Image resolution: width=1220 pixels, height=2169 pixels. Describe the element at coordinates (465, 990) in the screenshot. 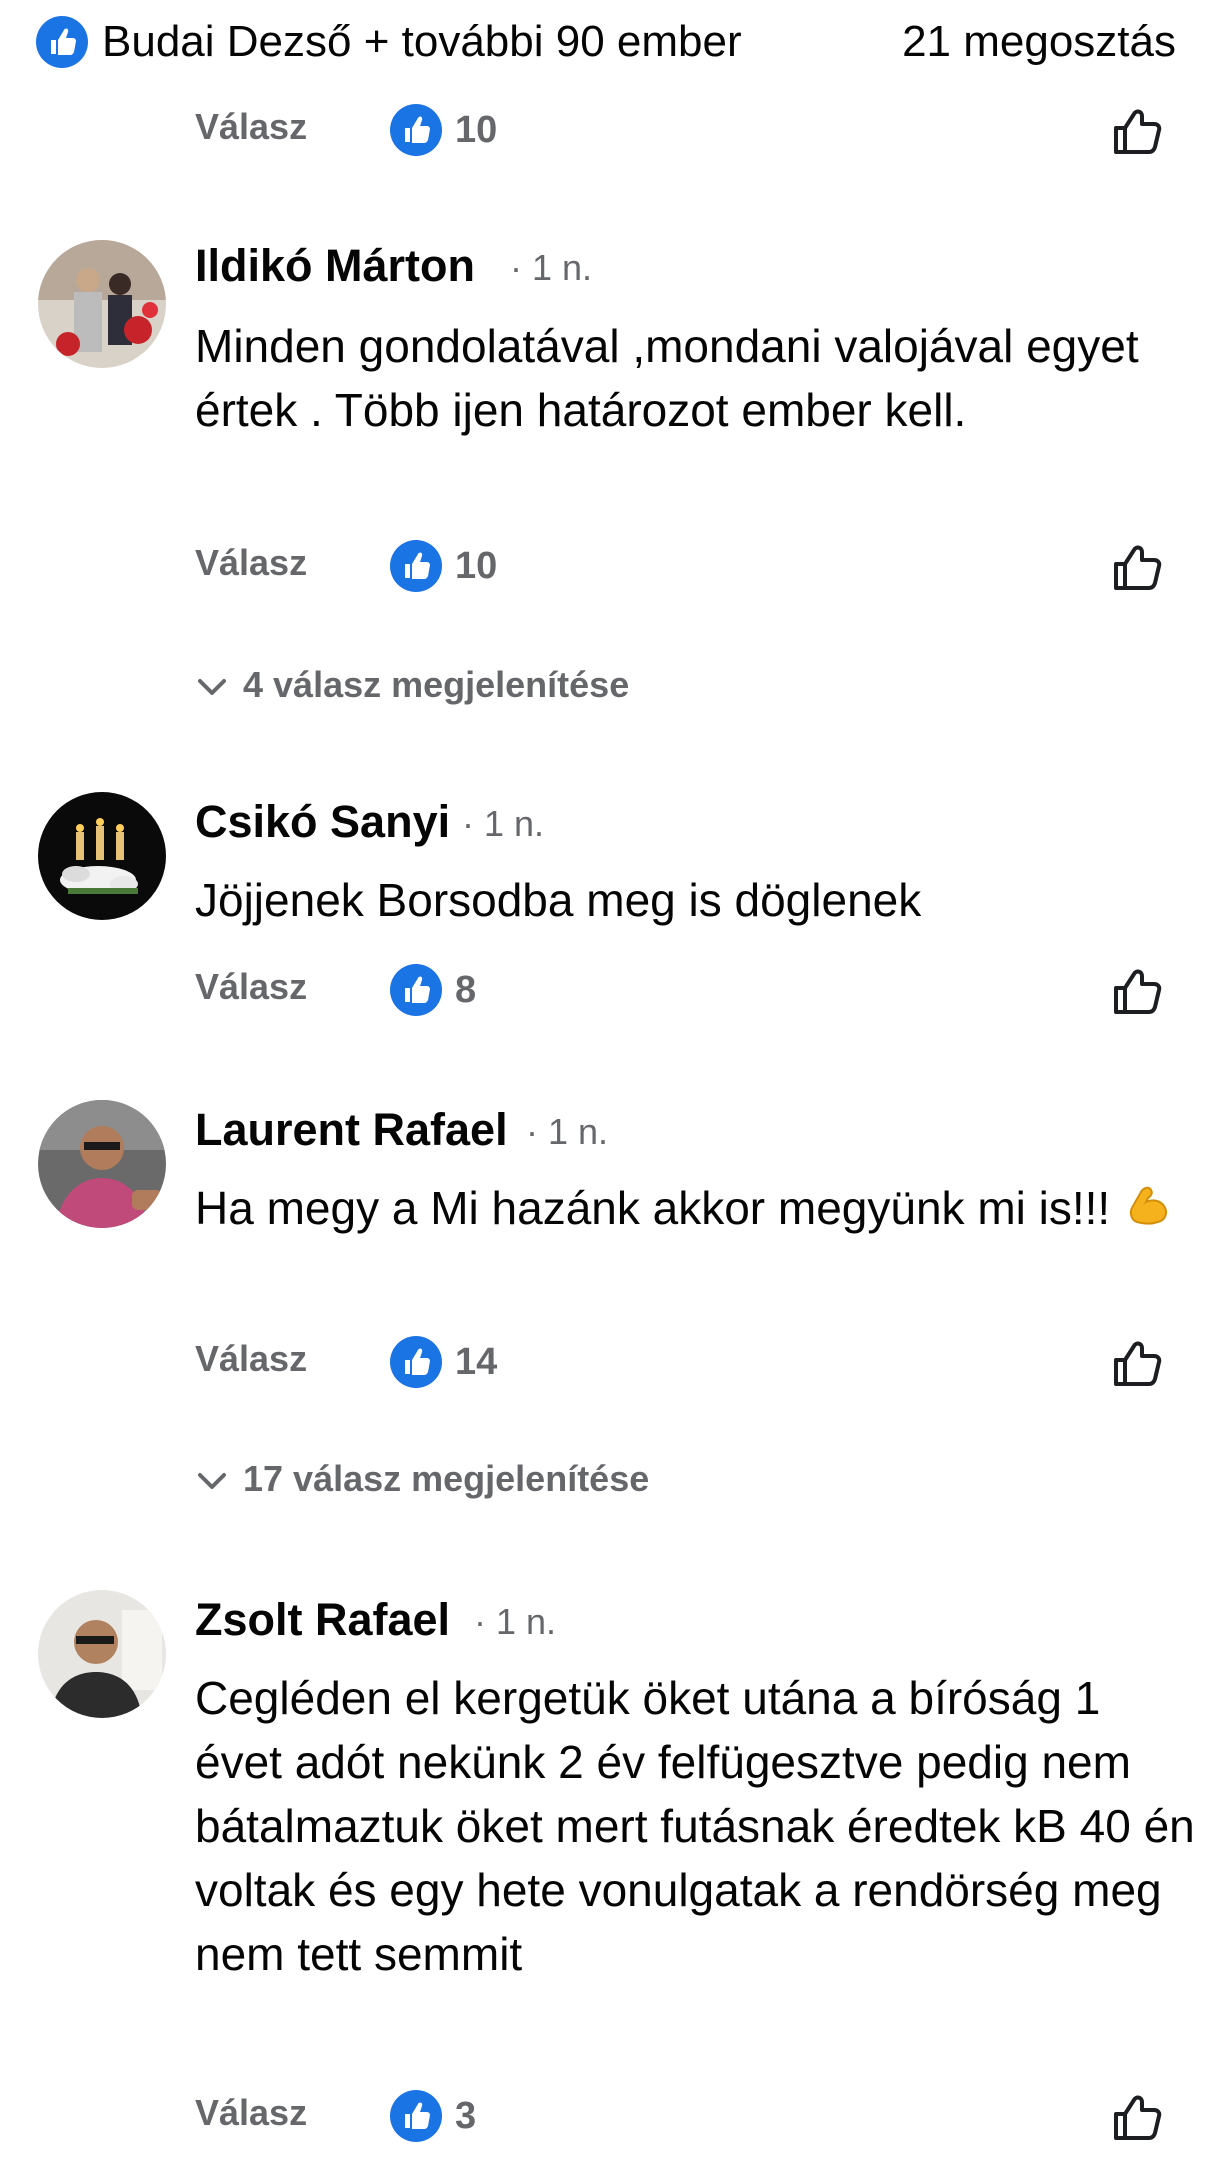

I see `reaction-count: 8` at that location.